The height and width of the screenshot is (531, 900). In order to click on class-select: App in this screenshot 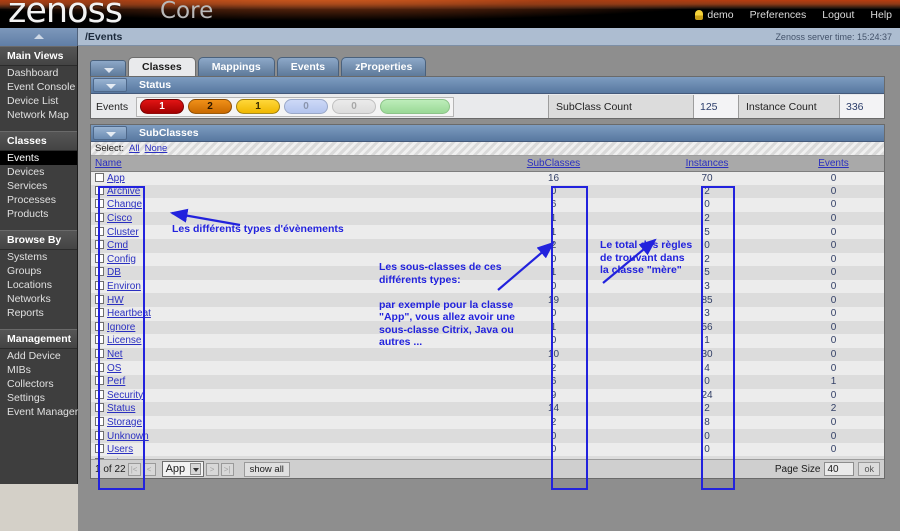, I will do `click(182, 469)`.